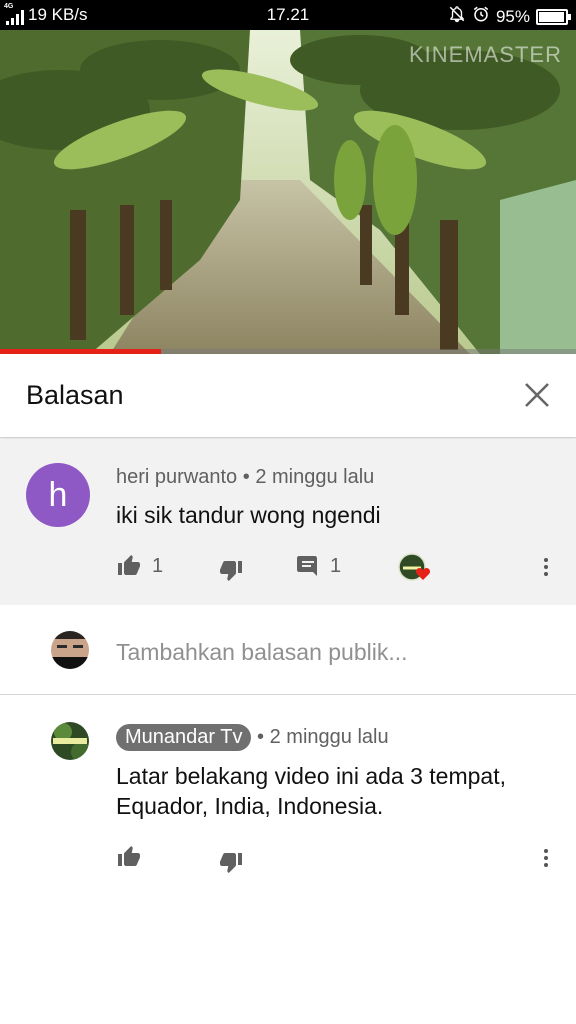 This screenshot has width=576, height=1024. What do you see at coordinates (485, 54) in the screenshot?
I see `watermark: KINEMASTER` at bounding box center [485, 54].